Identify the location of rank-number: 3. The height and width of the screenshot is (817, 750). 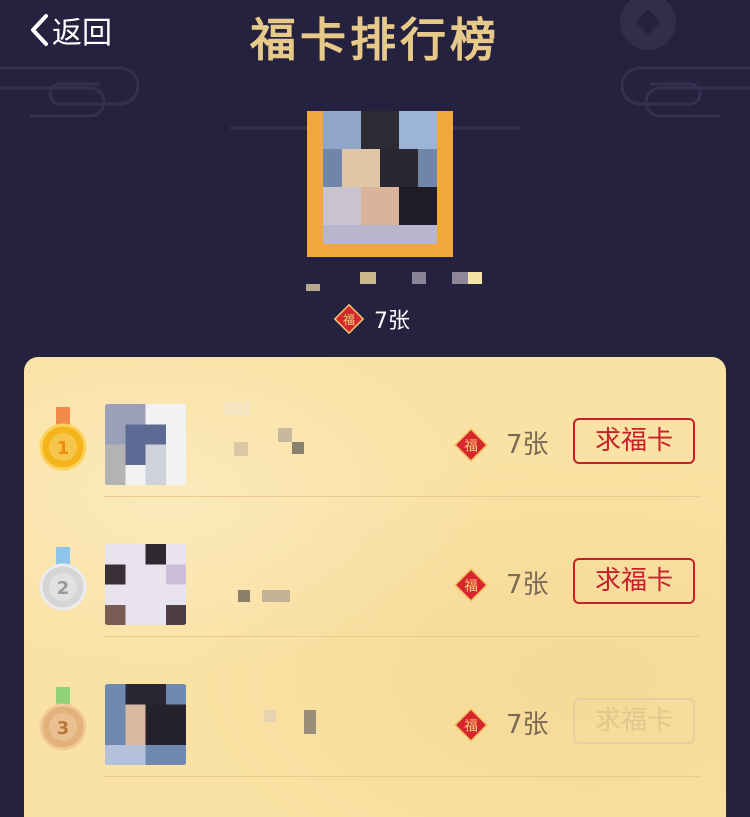
(63, 728).